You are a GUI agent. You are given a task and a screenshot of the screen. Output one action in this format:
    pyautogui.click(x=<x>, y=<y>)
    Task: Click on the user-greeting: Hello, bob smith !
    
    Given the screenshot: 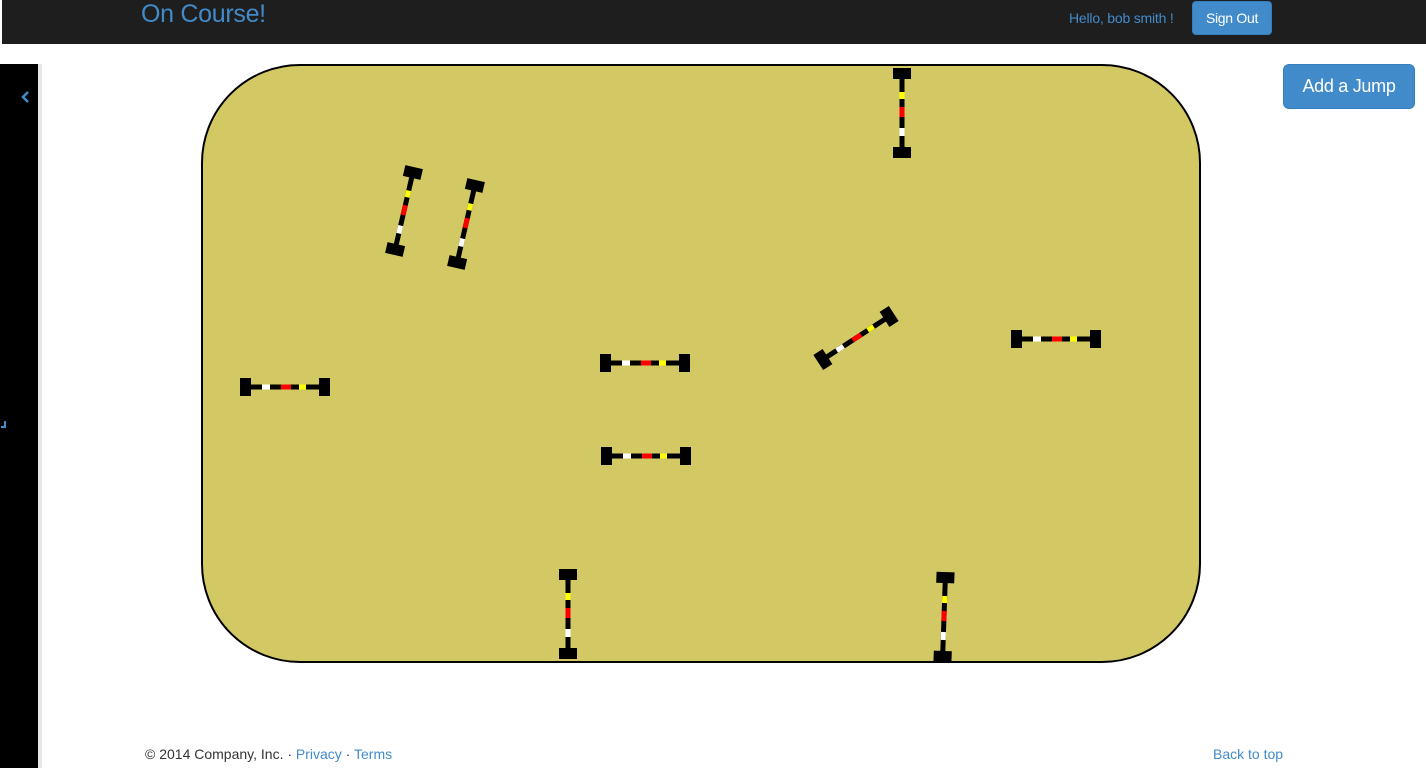 What is the action you would take?
    pyautogui.click(x=1121, y=18)
    